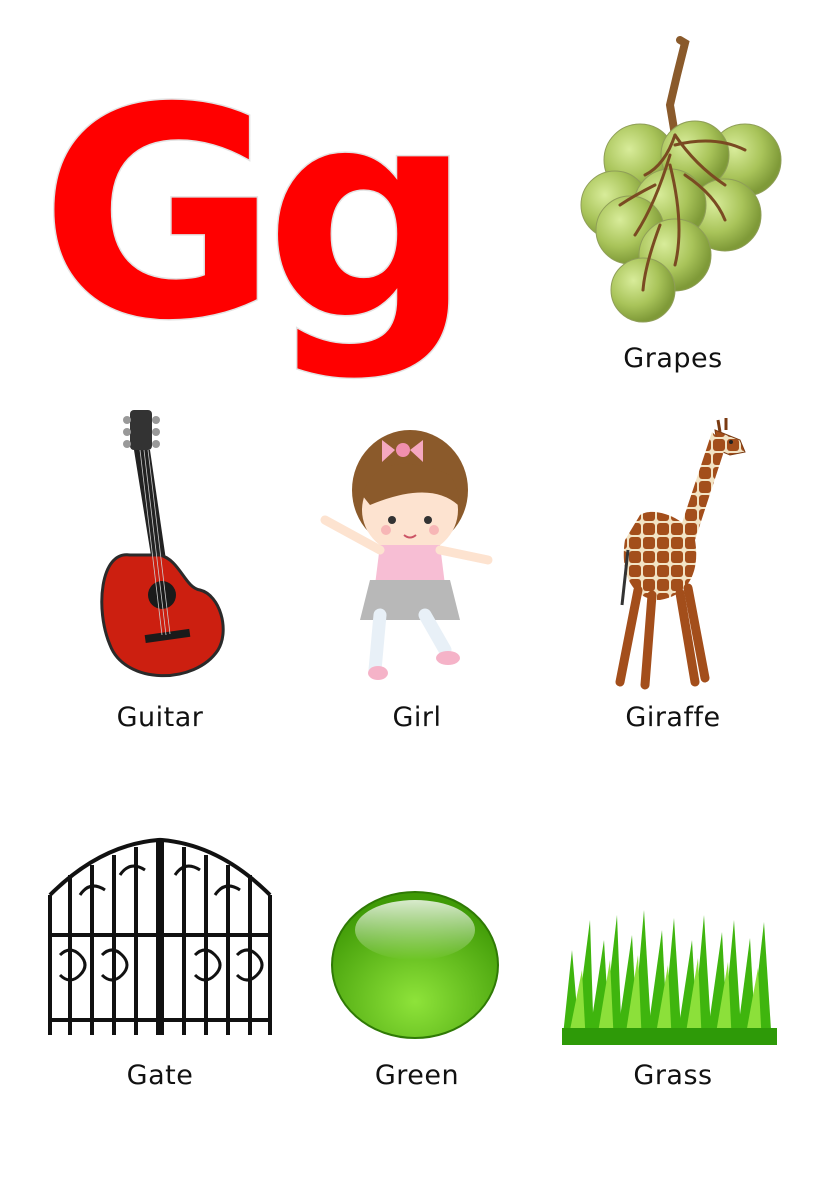 The height and width of the screenshot is (1185, 823). I want to click on guitar-icon, so click(165, 545).